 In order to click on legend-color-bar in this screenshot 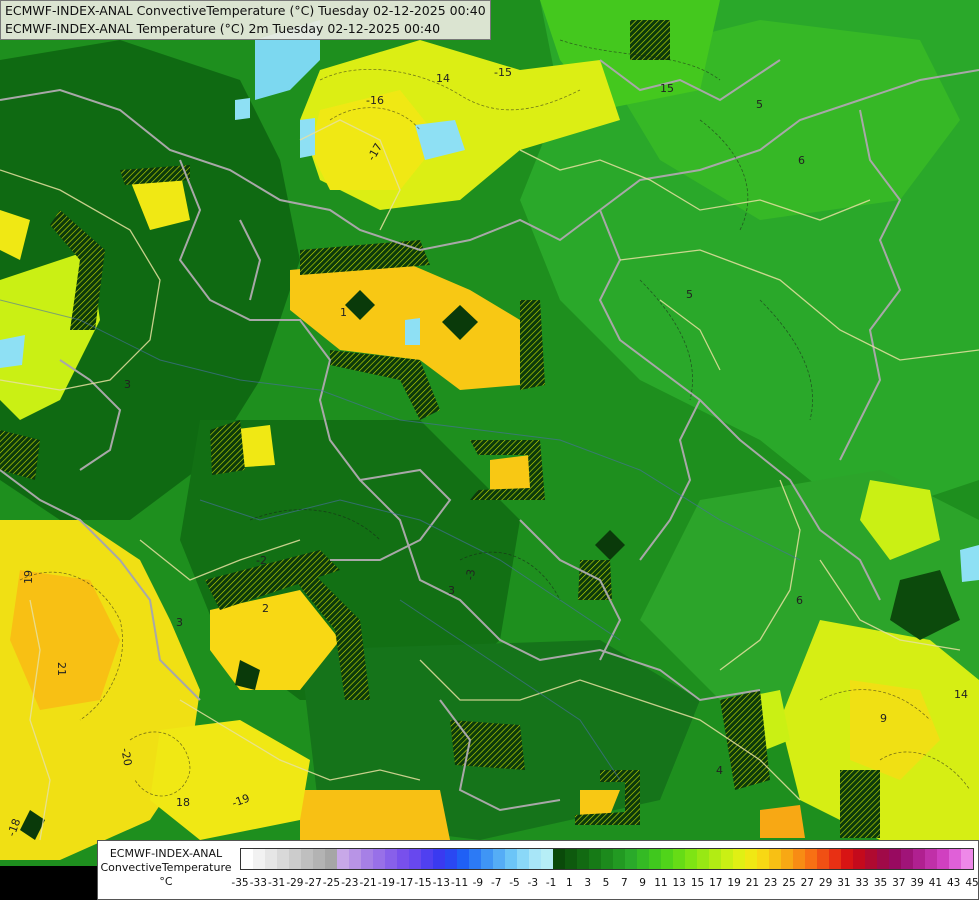, I will do `click(607, 859)`.